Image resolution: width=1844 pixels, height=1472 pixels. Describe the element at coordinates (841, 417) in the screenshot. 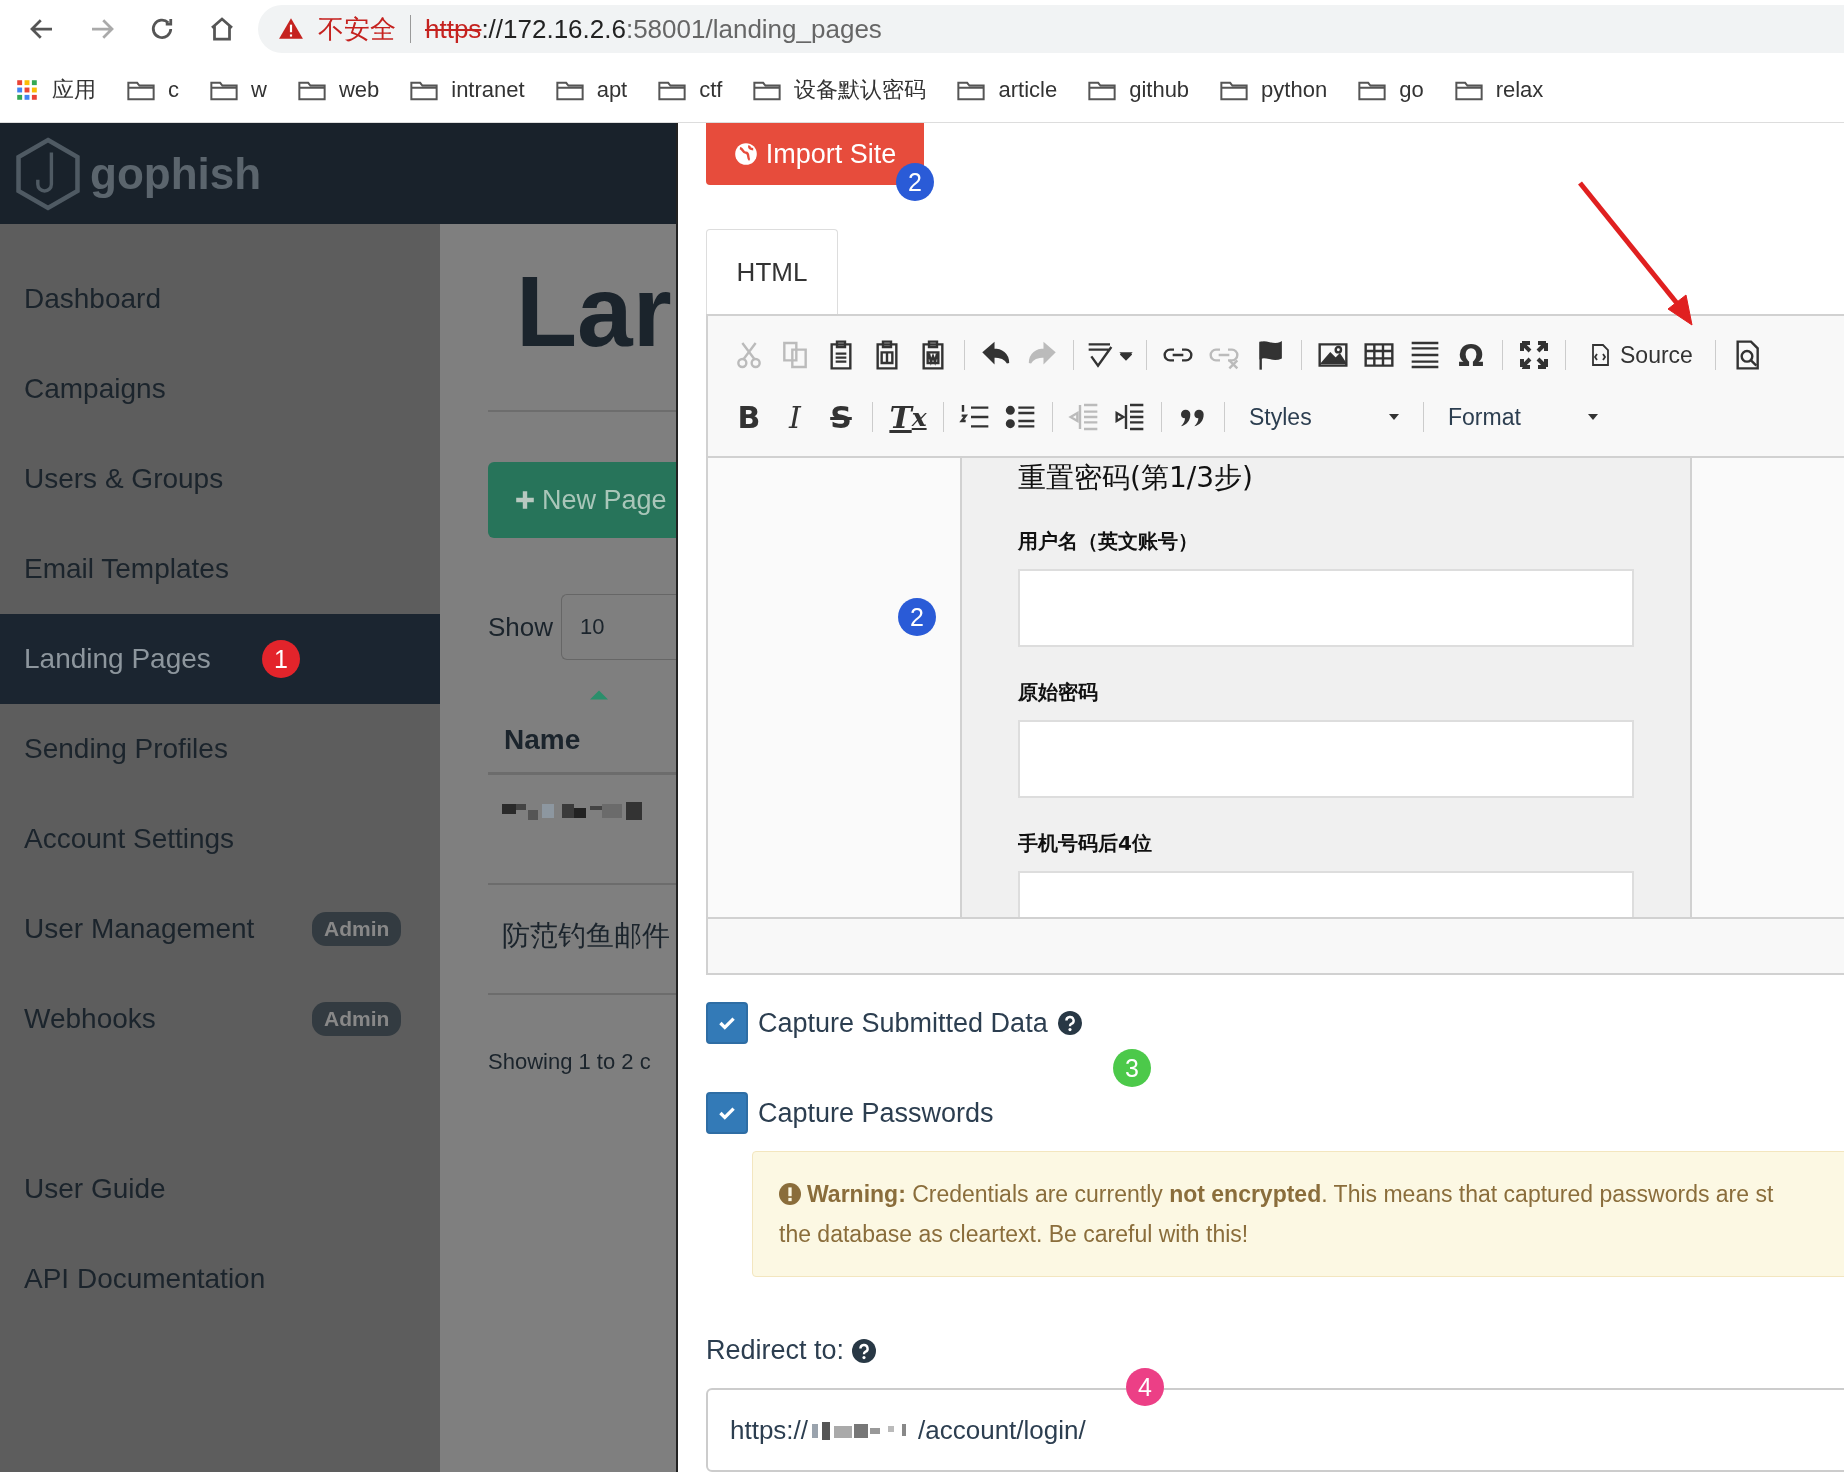

I see `strikethrough-button: S` at that location.